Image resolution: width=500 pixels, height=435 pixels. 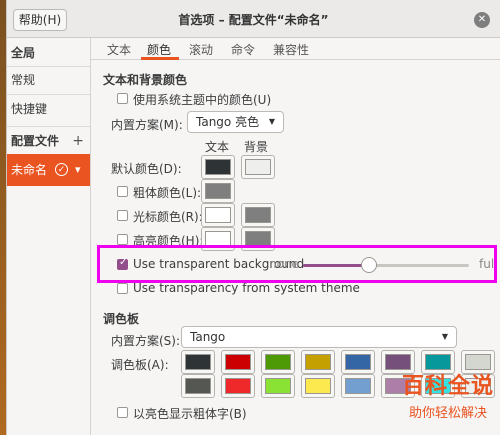 I want to click on close-icon: ✕, so click(x=482, y=20).